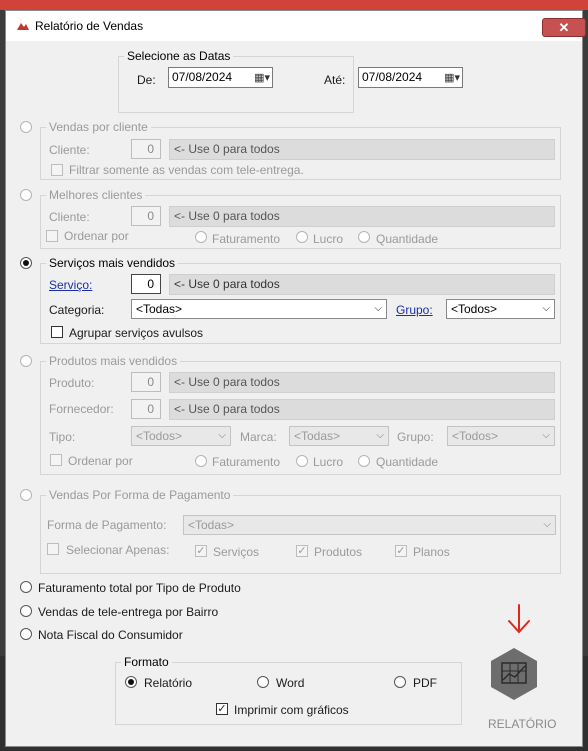 Image resolution: width=588 pixels, height=751 pixels. Describe the element at coordinates (26, 195) in the screenshot. I see `radio-melhores-clientes` at that location.